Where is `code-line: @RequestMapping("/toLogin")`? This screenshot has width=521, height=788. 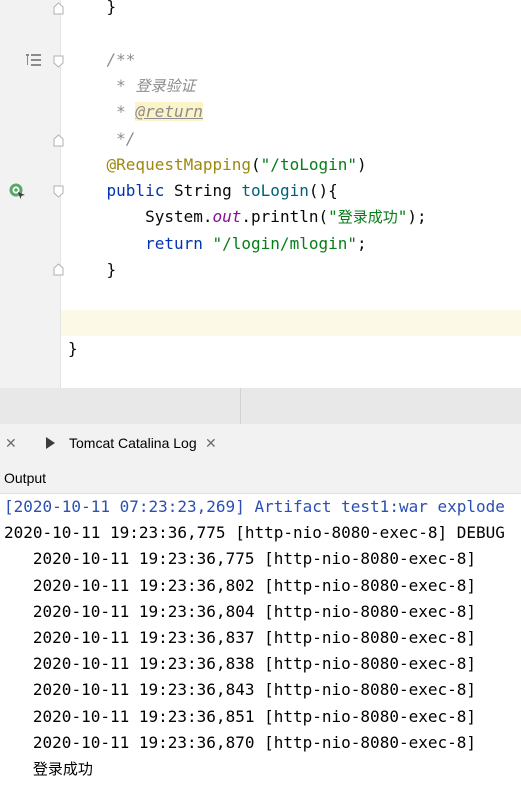
code-line: @RequestMapping("/toLogin") is located at coordinates (217, 165).